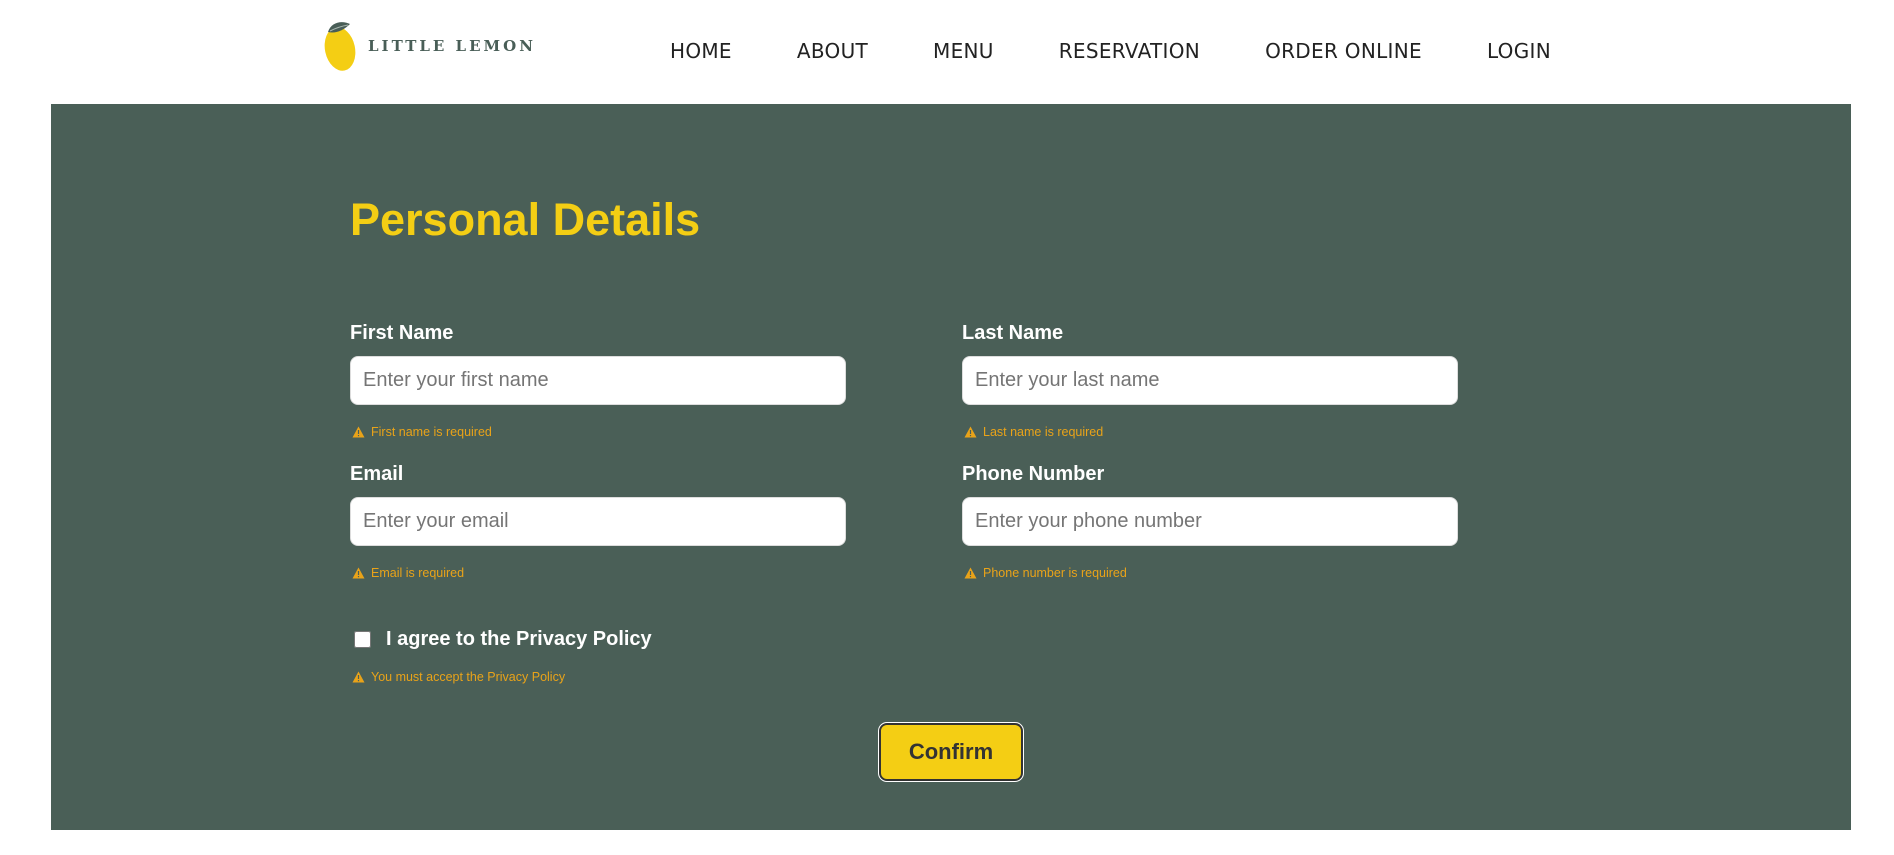  What do you see at coordinates (468, 677) in the screenshot?
I see `privacy-error-text: You must accept the Privacy Policy` at bounding box center [468, 677].